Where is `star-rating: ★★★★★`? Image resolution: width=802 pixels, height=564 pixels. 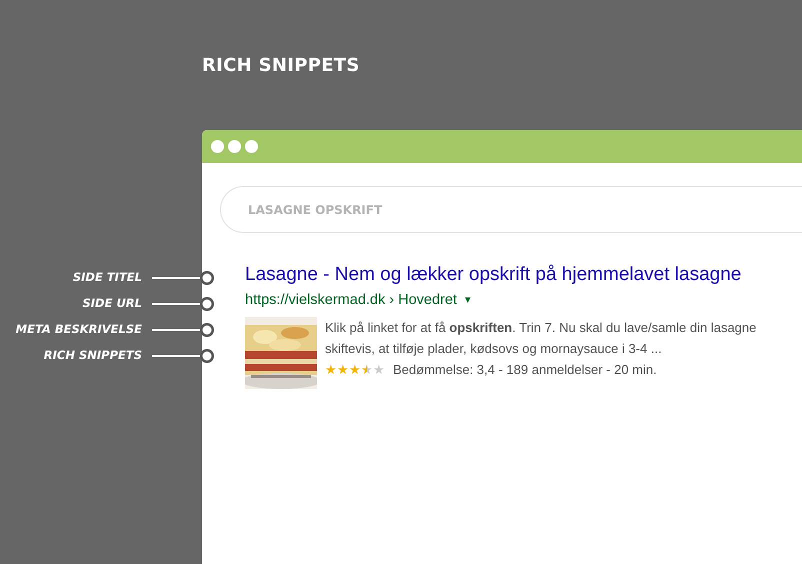
star-rating: ★★★★★ is located at coordinates (355, 370).